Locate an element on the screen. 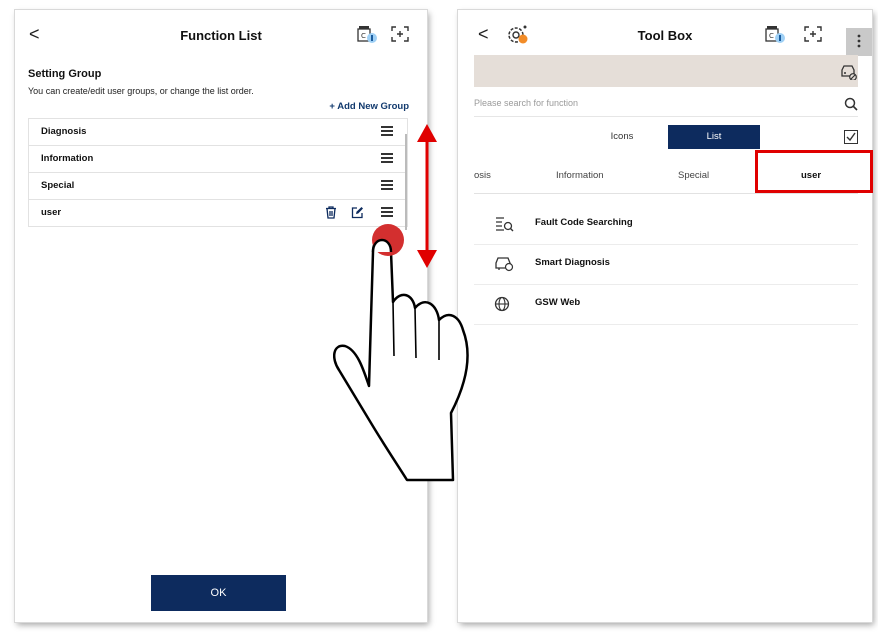 This screenshot has height=632, width=878. setting-group-title: Setting Group is located at coordinates (65, 74).